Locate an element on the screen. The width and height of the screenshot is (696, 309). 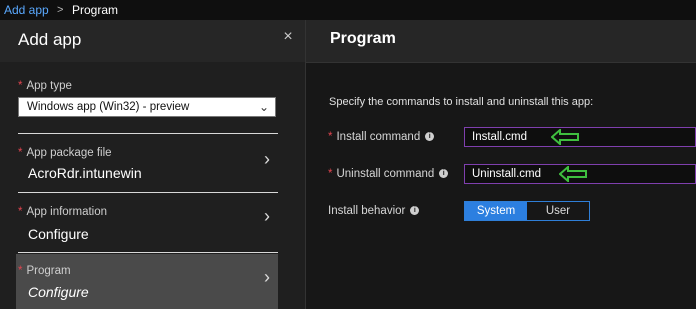
app-package-file-label: * App package file is located at coordinates (65, 153).